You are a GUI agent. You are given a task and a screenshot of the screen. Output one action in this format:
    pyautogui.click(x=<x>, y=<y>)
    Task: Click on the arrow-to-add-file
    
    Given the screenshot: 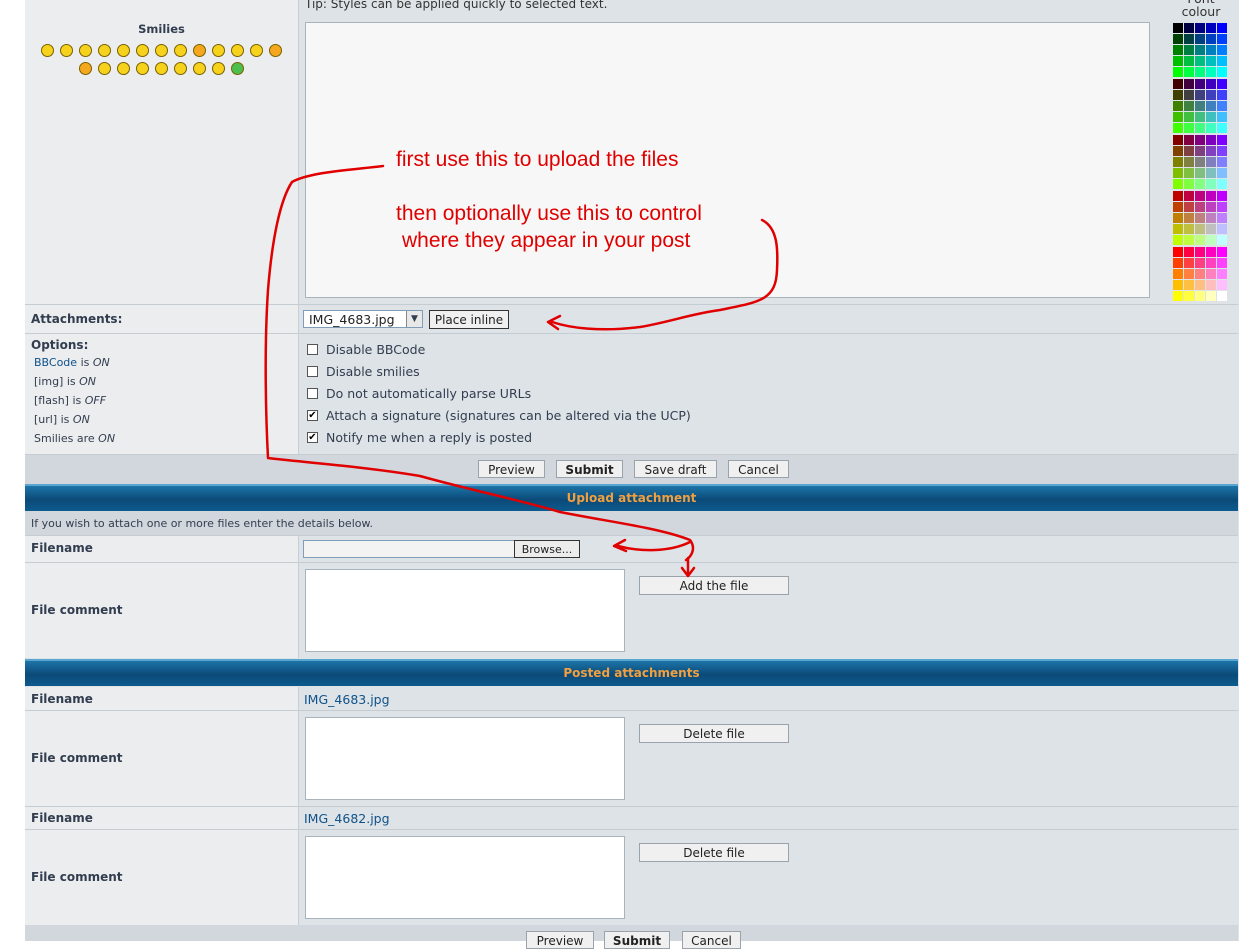 What is the action you would take?
    pyautogui.click(x=688, y=567)
    